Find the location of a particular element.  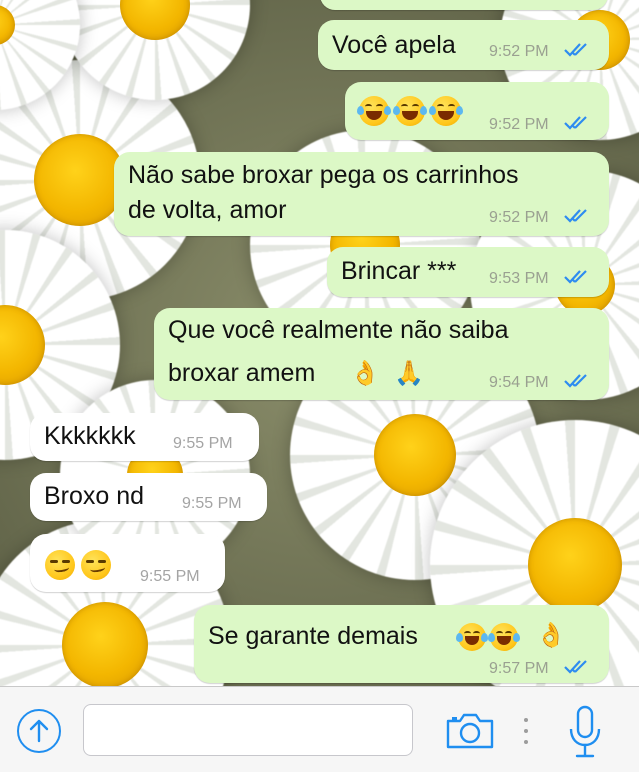

vertical-dots-icon is located at coordinates (526, 731).